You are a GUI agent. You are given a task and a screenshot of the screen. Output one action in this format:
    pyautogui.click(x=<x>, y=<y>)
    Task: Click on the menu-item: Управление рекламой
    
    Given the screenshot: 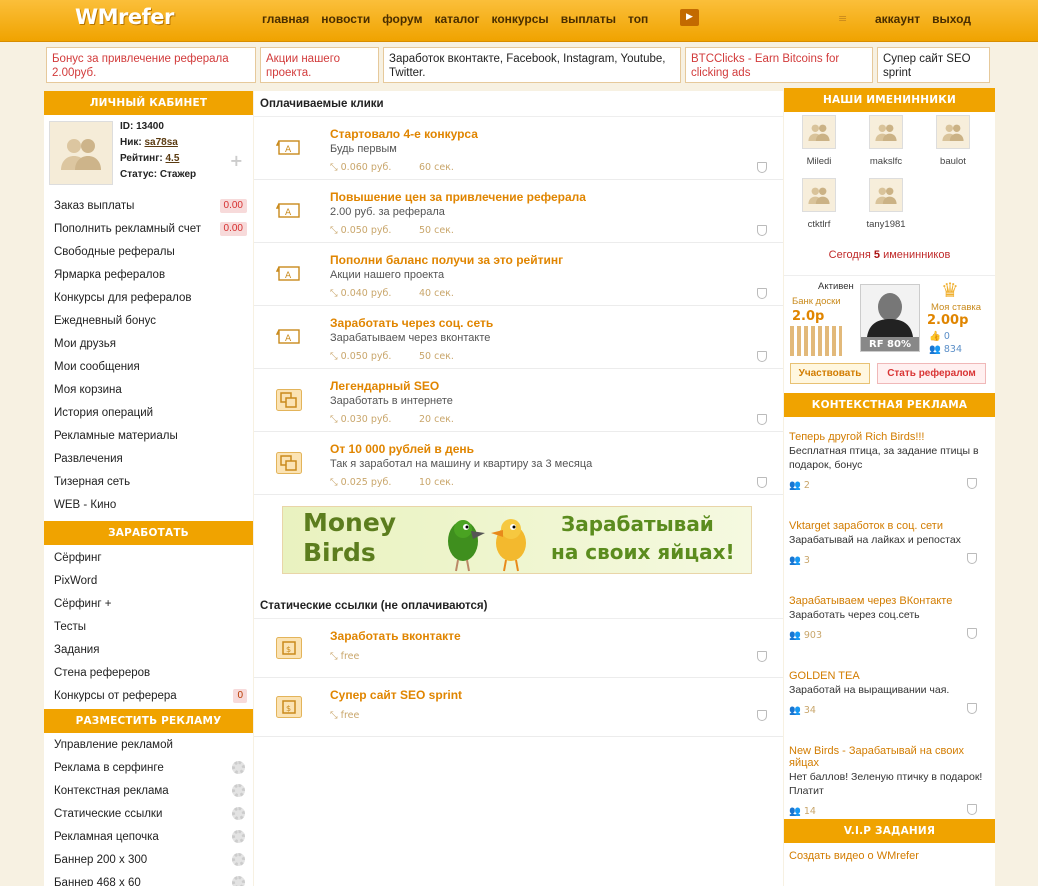 What is the action you would take?
    pyautogui.click(x=148, y=745)
    